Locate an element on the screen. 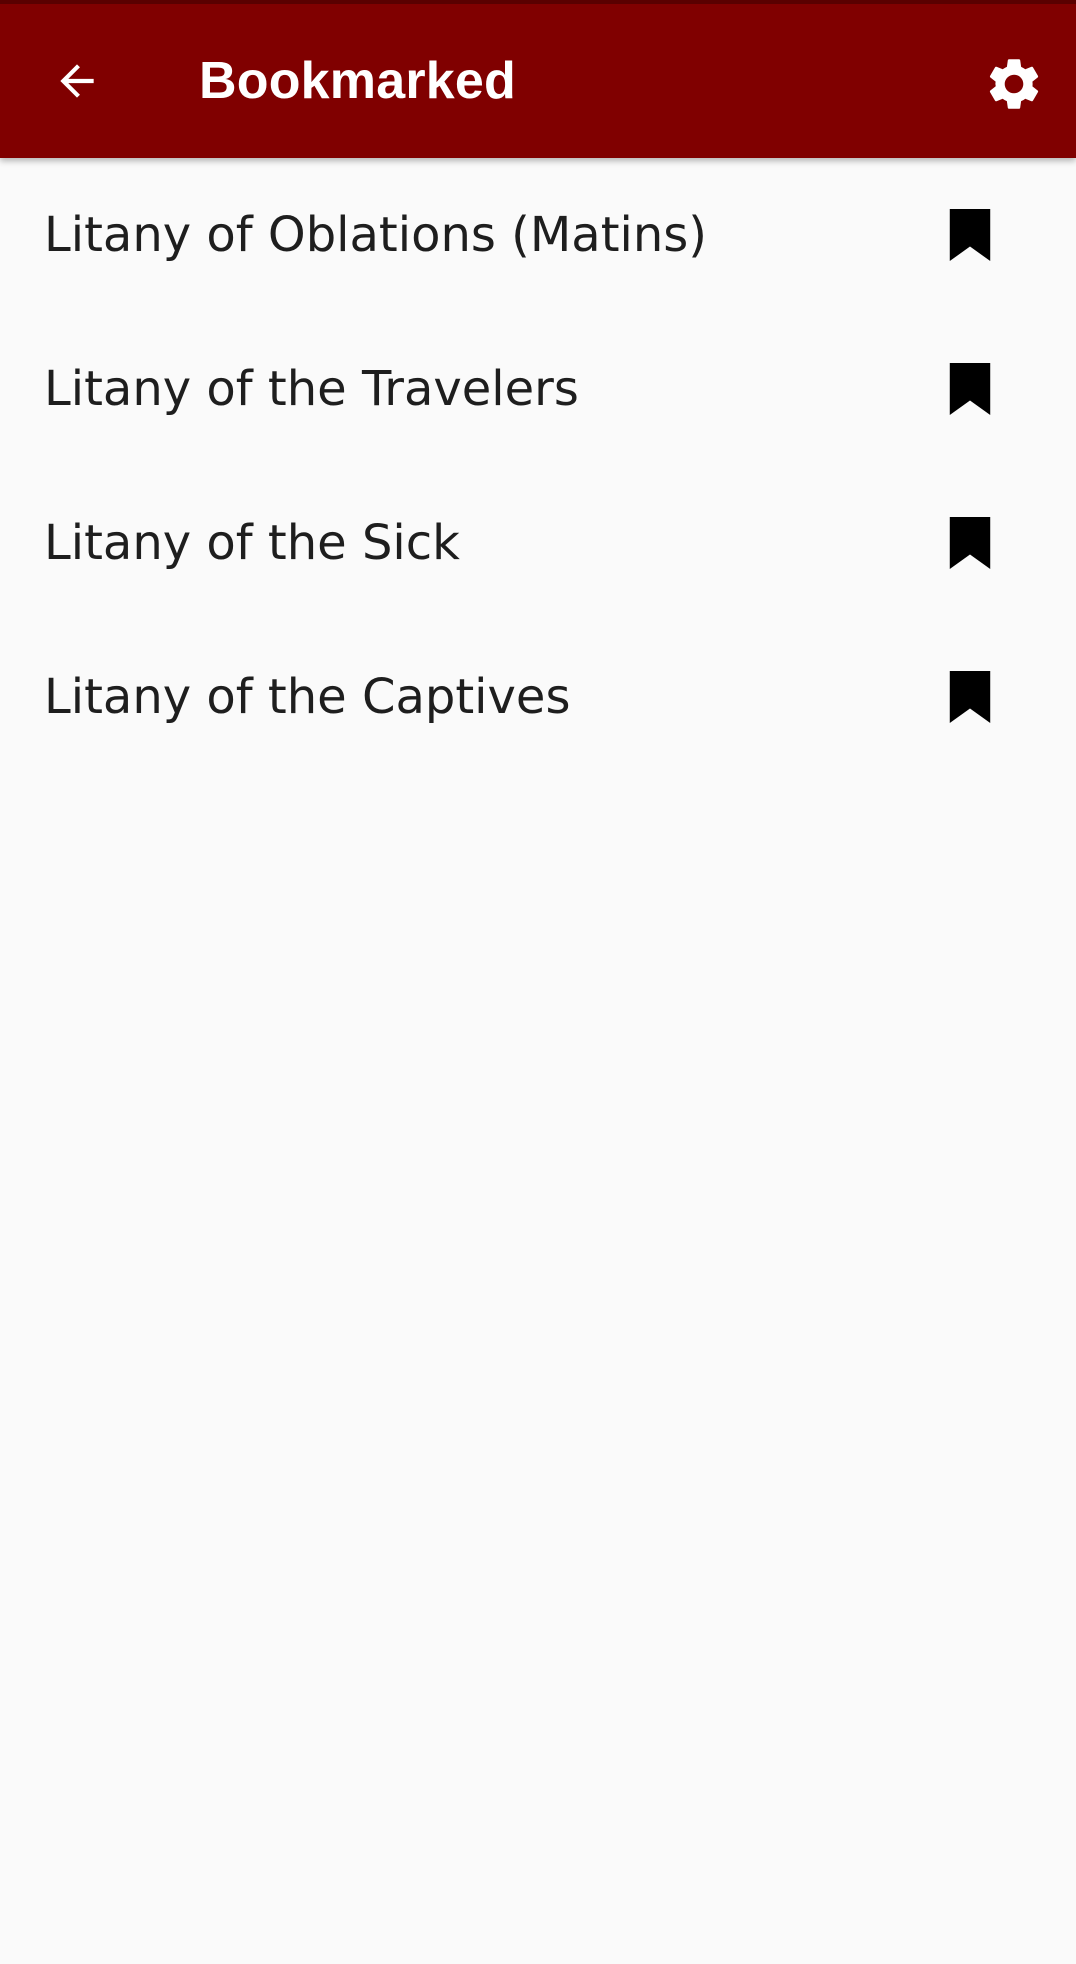 The image size is (1076, 1964). arrow-back-icon is located at coordinates (77, 81).